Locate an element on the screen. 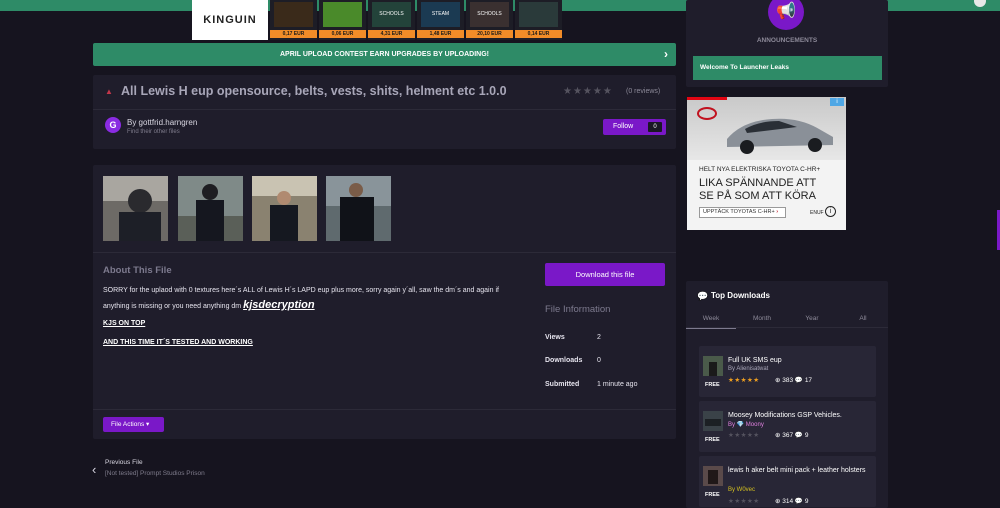  game-price: 0,17 EUR is located at coordinates (293, 34).